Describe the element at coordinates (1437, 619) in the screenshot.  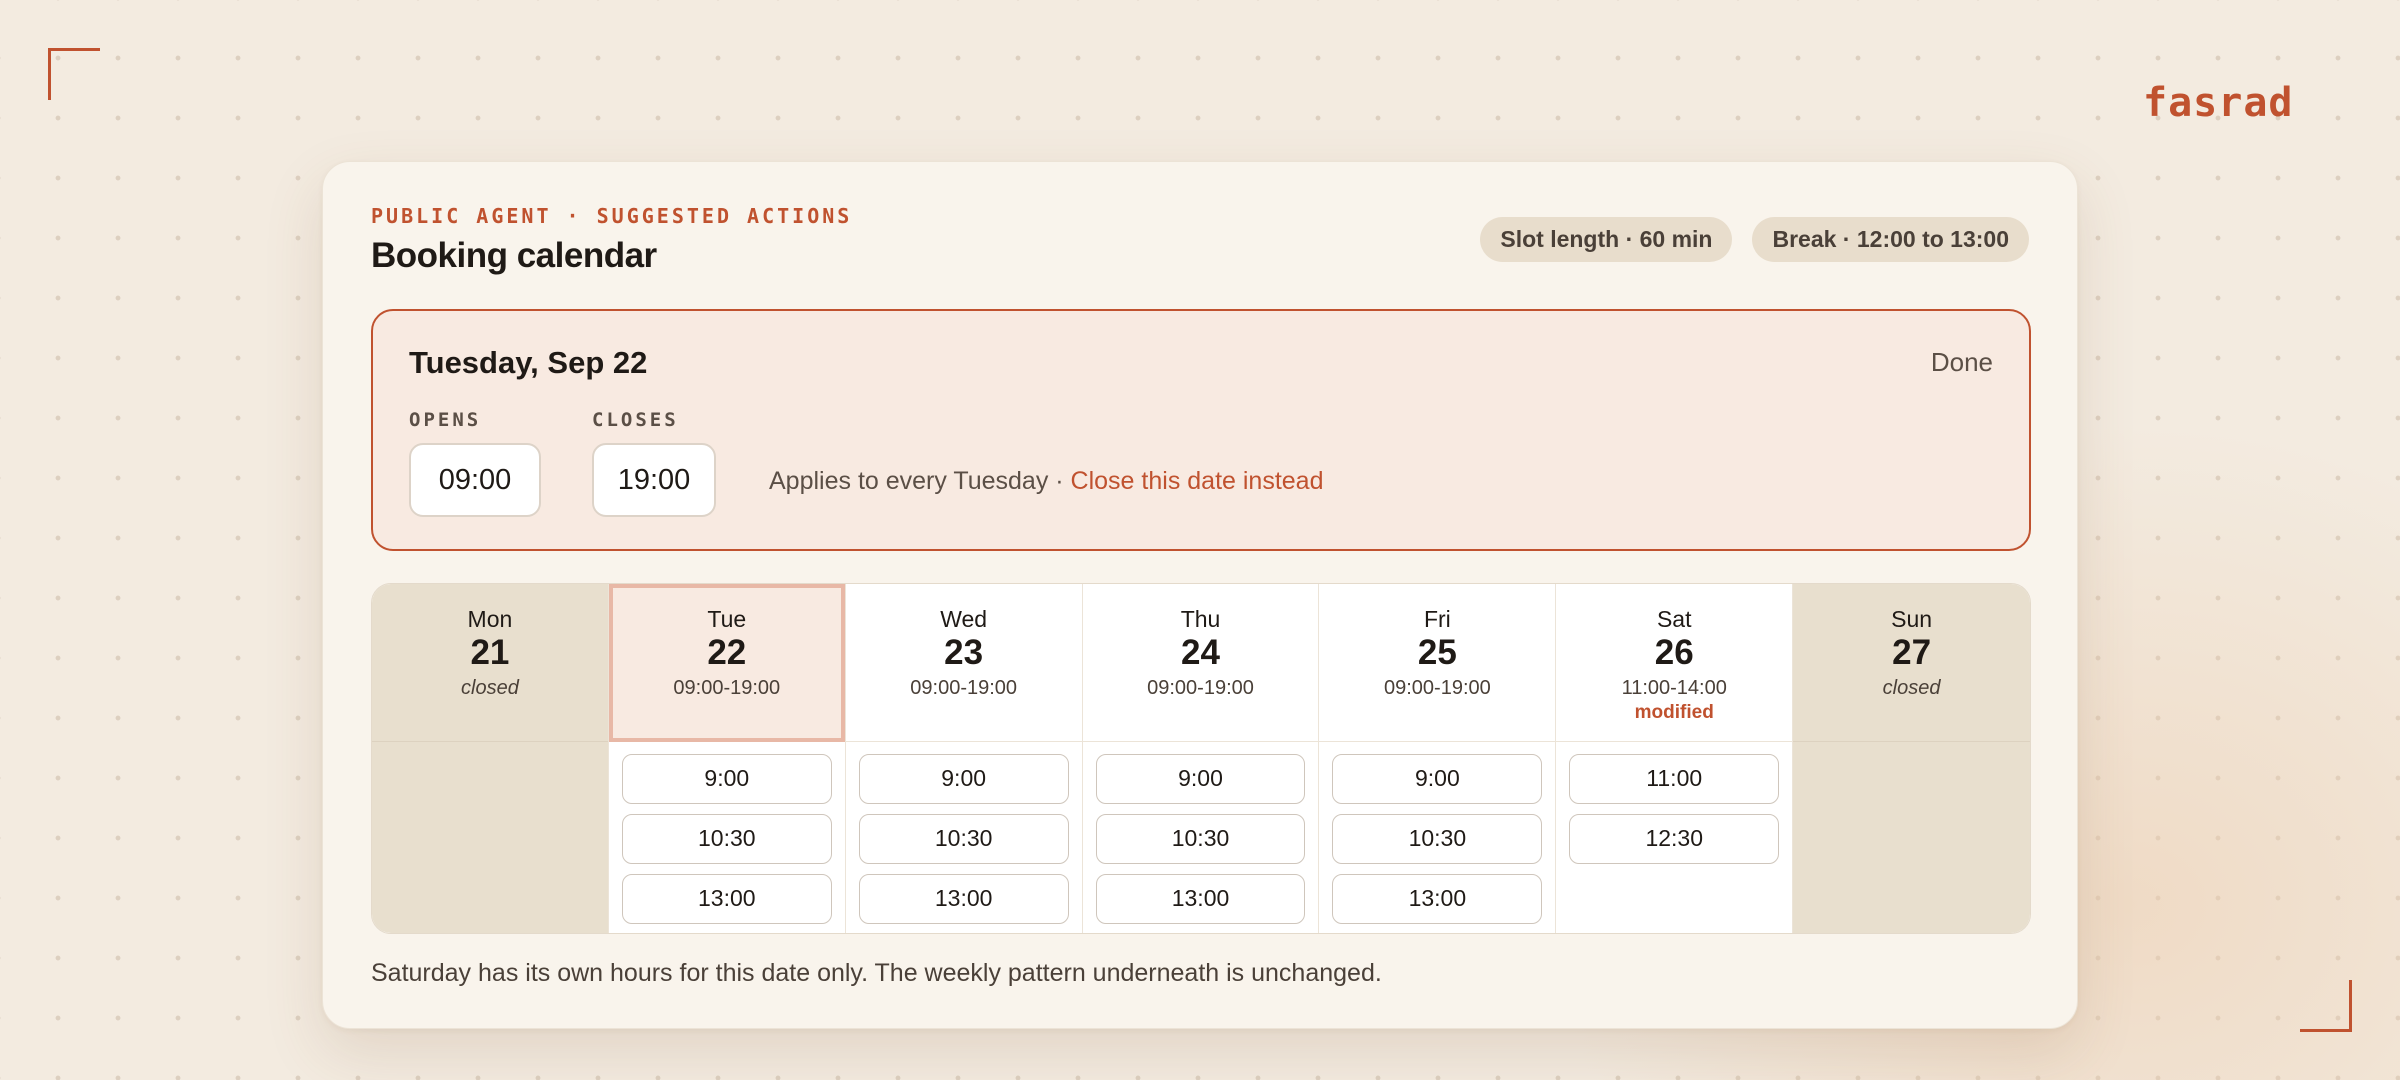
I see `day-name: Fri` at that location.